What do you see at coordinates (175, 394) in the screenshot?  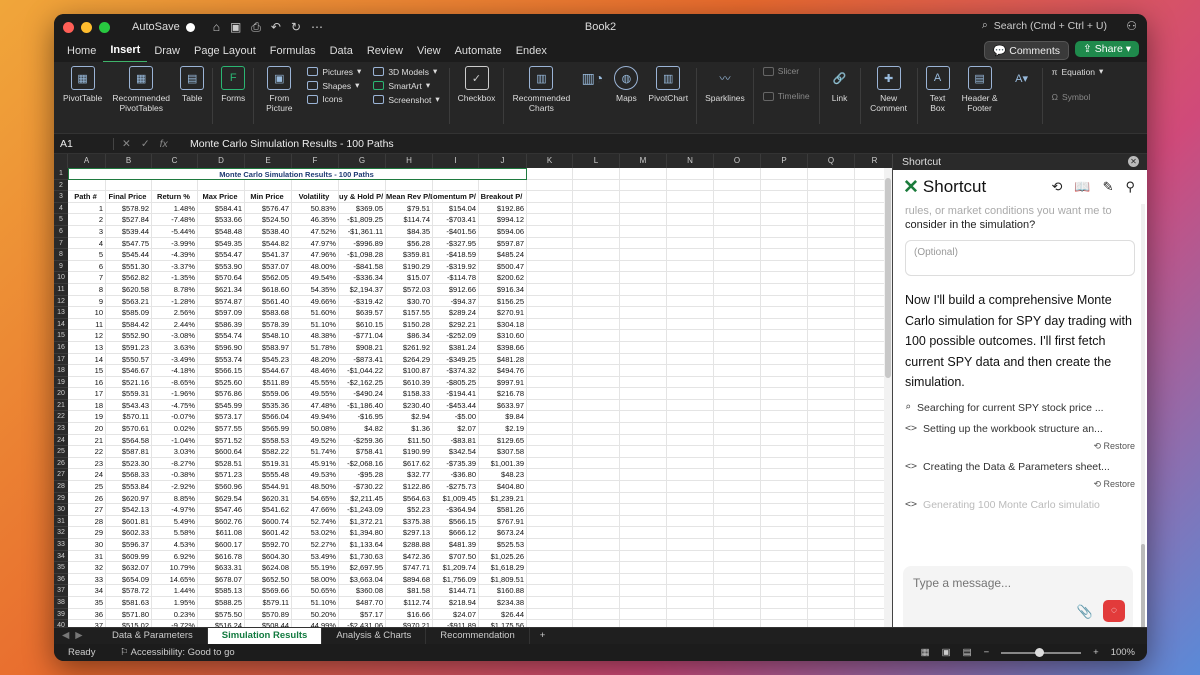 I see `data-cell: -1.96%` at bounding box center [175, 394].